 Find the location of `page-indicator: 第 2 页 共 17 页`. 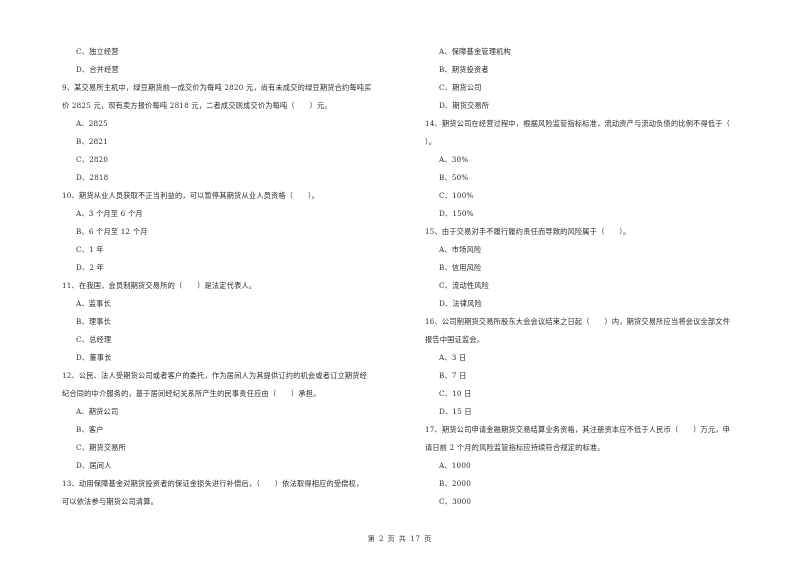

page-indicator: 第 2 页 共 17 页 is located at coordinates (400, 539).